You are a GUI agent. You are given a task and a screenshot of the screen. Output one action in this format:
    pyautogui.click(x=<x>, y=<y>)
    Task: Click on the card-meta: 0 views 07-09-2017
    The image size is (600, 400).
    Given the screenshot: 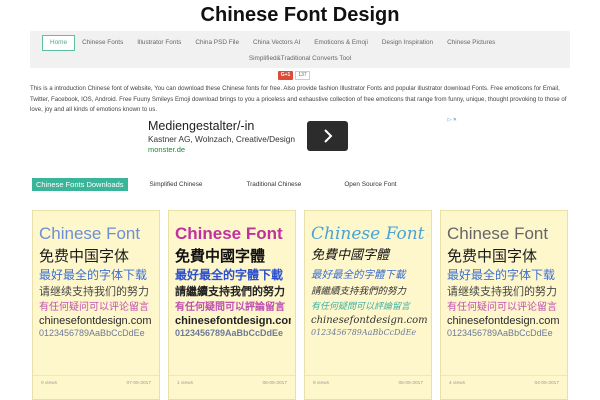 What is the action you would take?
    pyautogui.click(x=96, y=385)
    